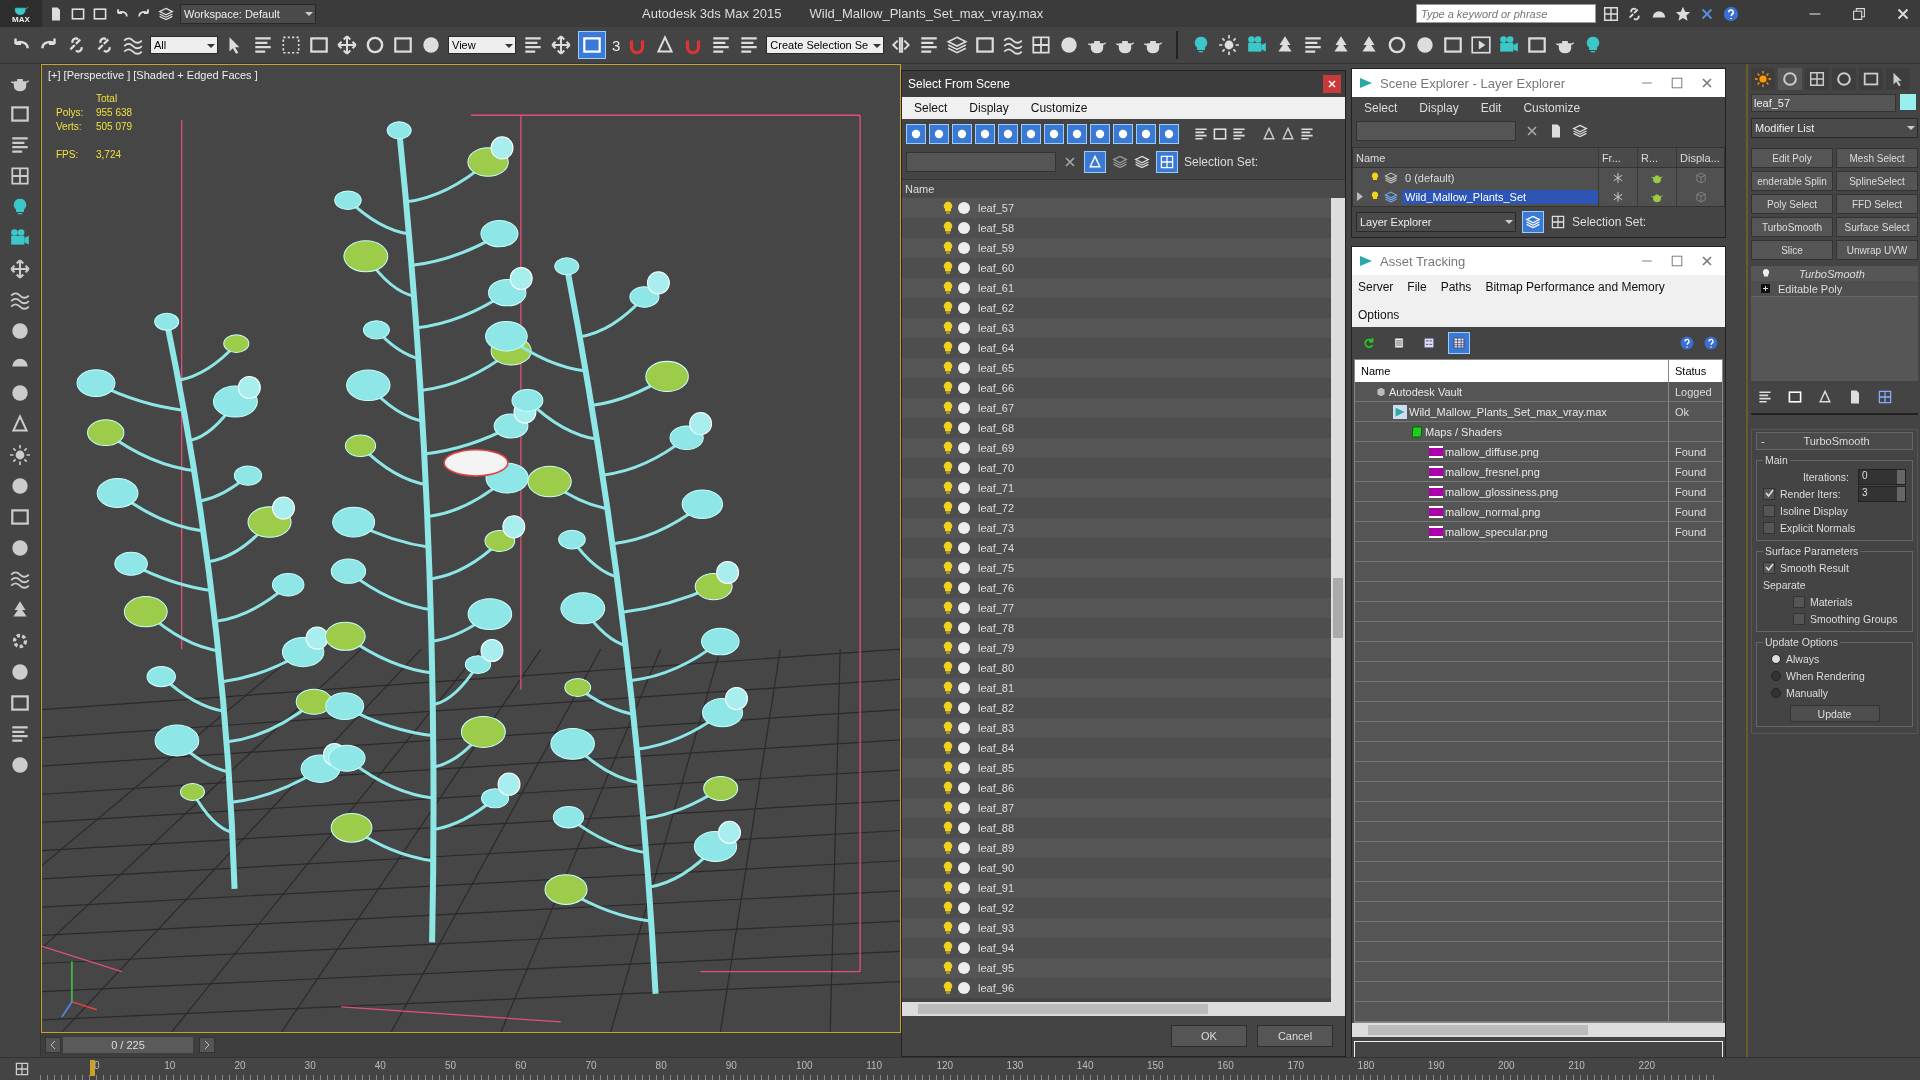 The width and height of the screenshot is (1920, 1080). Describe the element at coordinates (1792, 227) in the screenshot. I see `modifier-button: TurboSmooth` at that location.